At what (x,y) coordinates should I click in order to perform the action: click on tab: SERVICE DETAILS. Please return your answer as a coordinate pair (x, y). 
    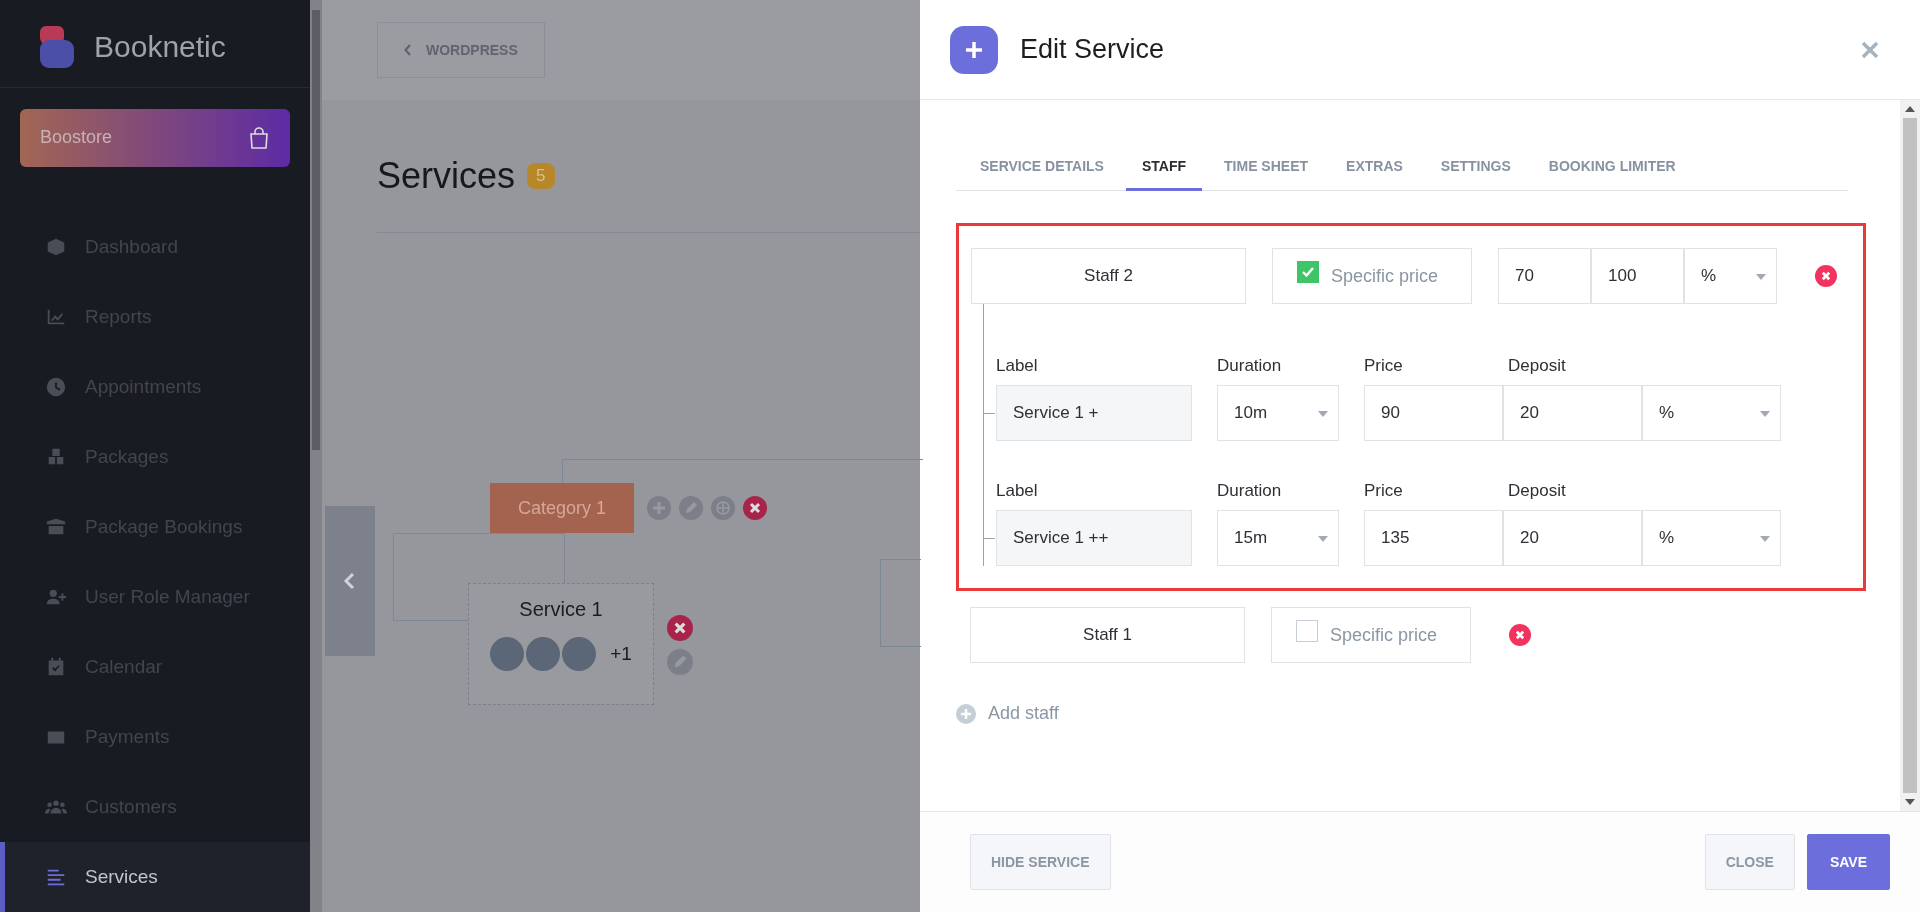
    Looking at the image, I should click on (1042, 171).